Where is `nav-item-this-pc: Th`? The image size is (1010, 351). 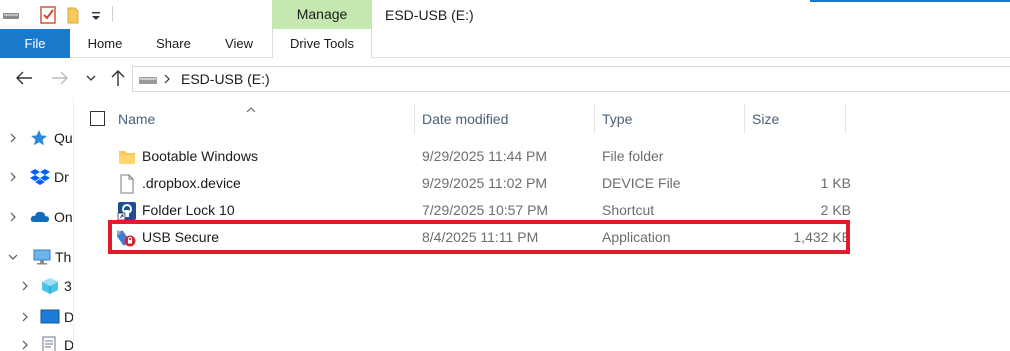
nav-item-this-pc: Th is located at coordinates (36, 257).